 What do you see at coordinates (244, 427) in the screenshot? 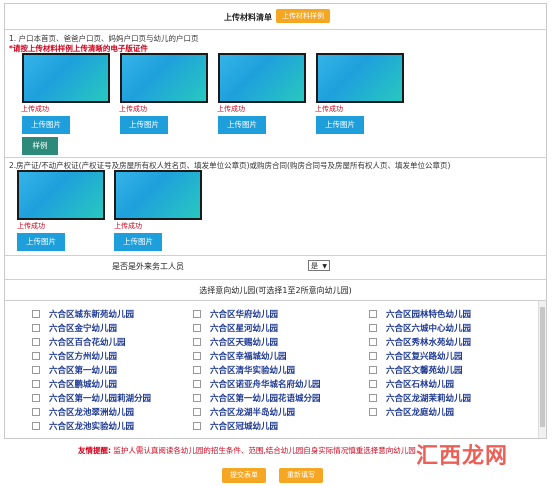
I see `kindergarten-name: 六合区冠城幼儿园` at bounding box center [244, 427].